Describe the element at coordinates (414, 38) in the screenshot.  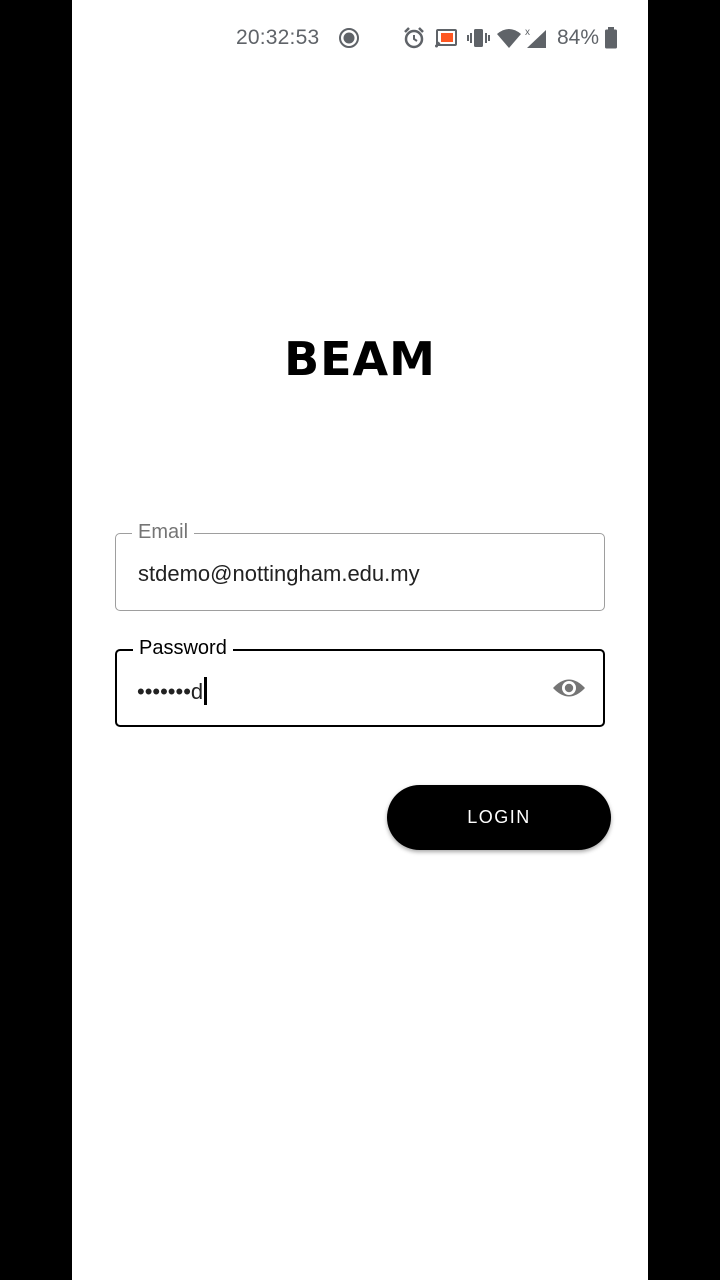
I see `alarm-icon` at that location.